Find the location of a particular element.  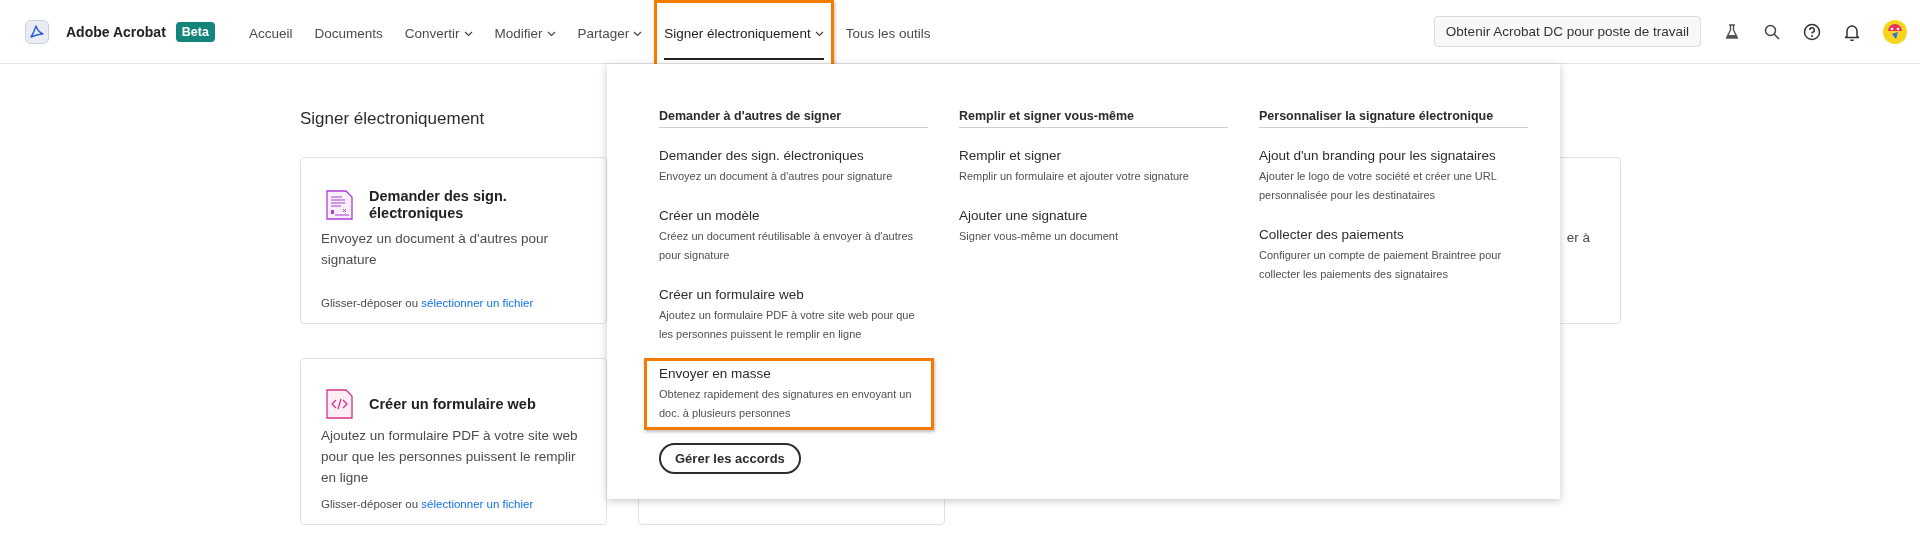

menu-heading: Demander à d'autres de signer is located at coordinates (793, 118).